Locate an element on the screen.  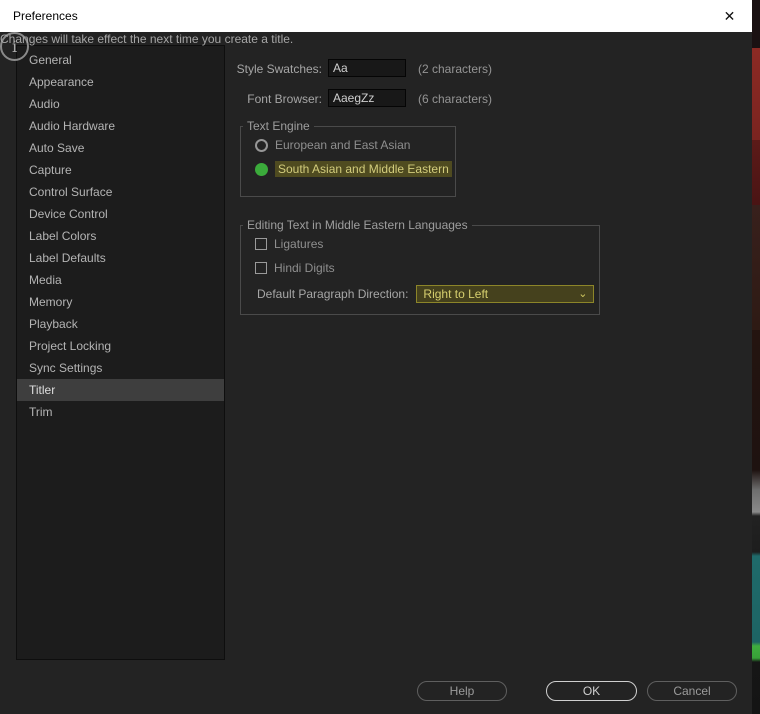
sidebar-item-trim: Trim is located at coordinates (120, 412).